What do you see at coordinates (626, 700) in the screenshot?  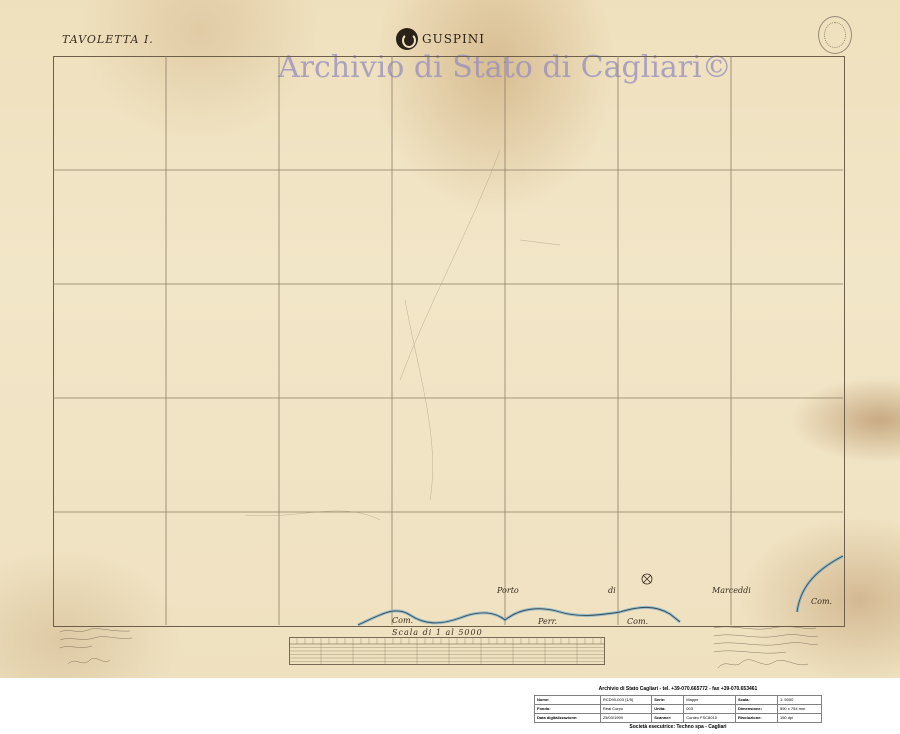 I see `metadata-value: RCD90-003 (1/5)` at bounding box center [626, 700].